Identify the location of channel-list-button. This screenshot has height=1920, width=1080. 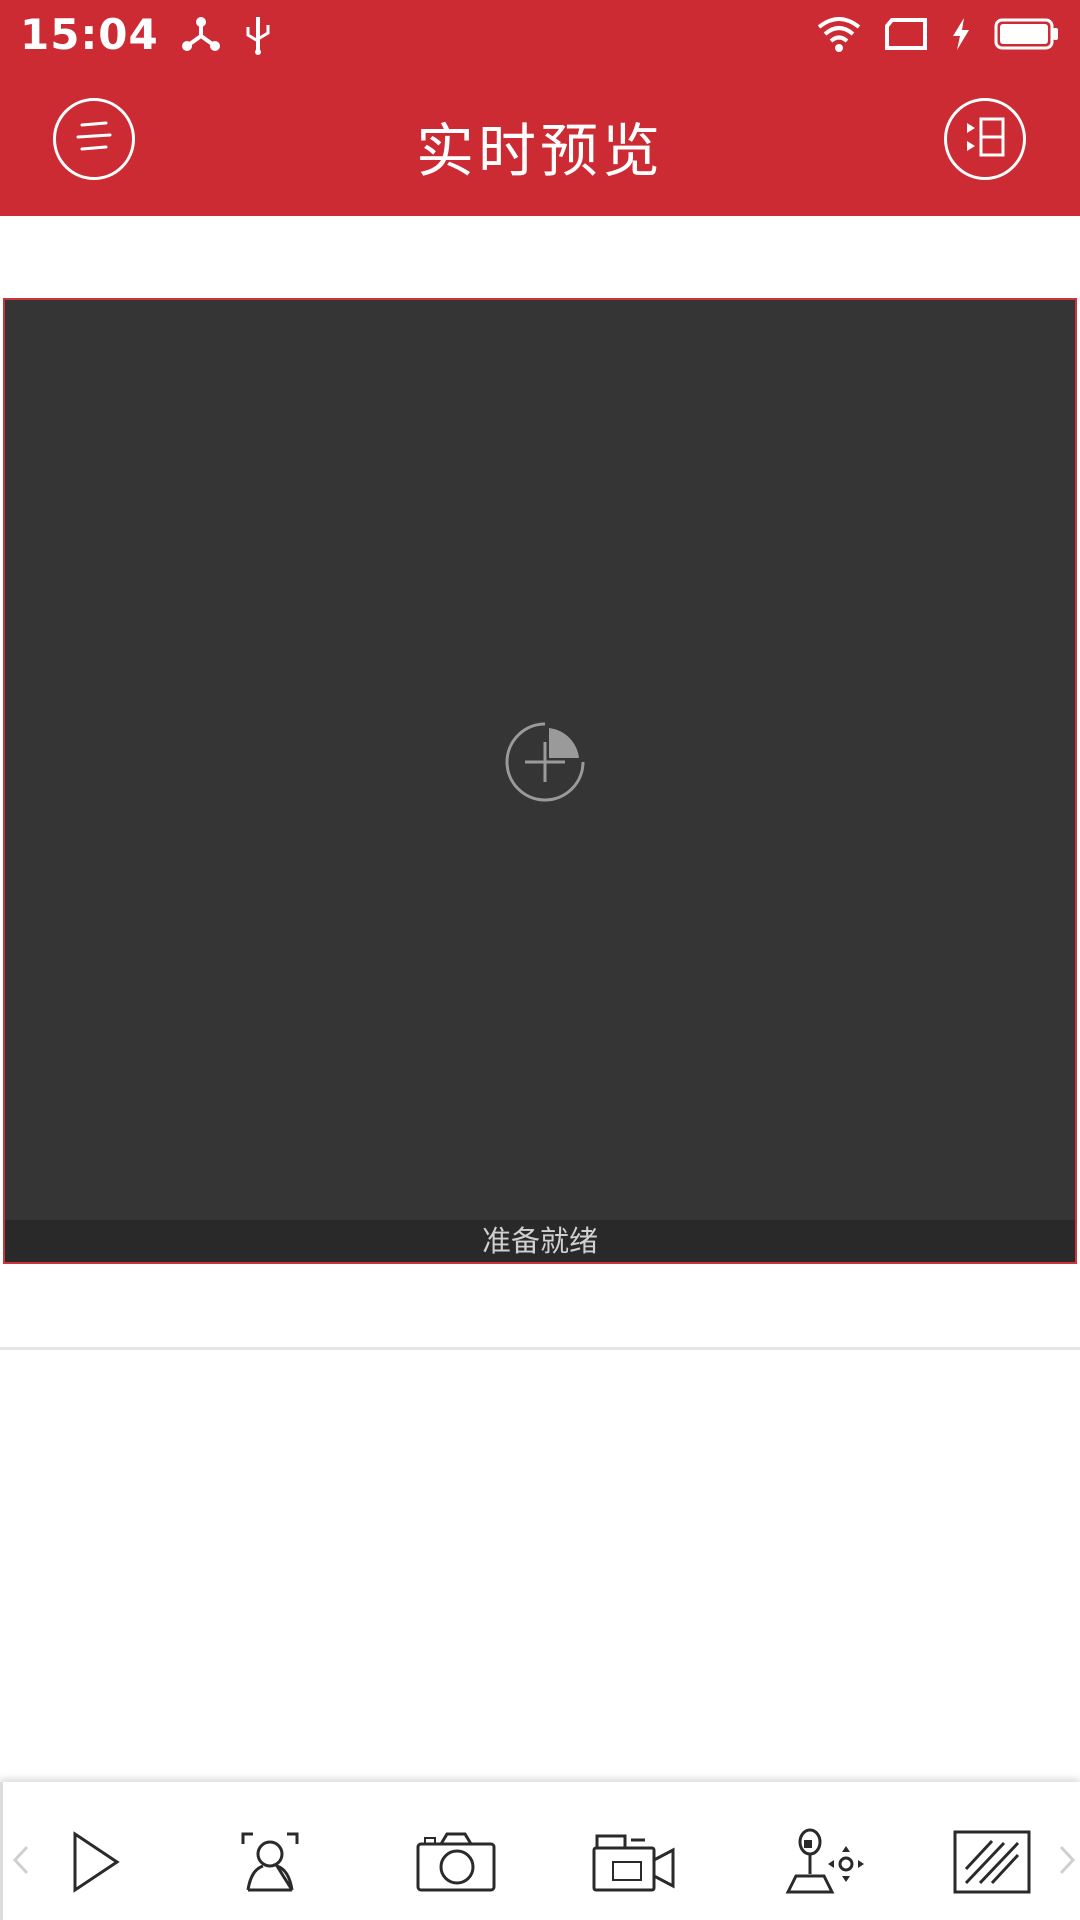
(985, 139).